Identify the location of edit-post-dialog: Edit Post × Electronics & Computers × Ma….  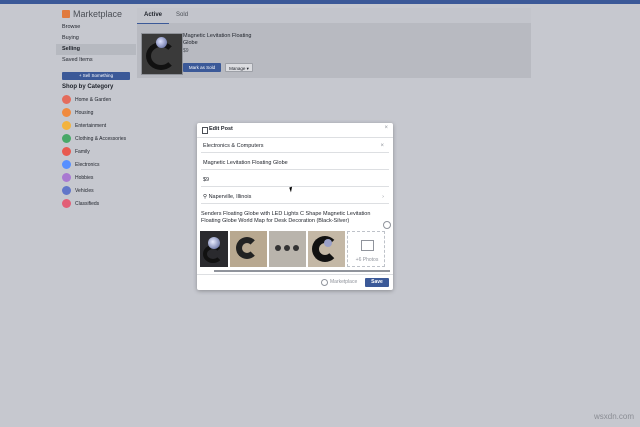
(295, 206).